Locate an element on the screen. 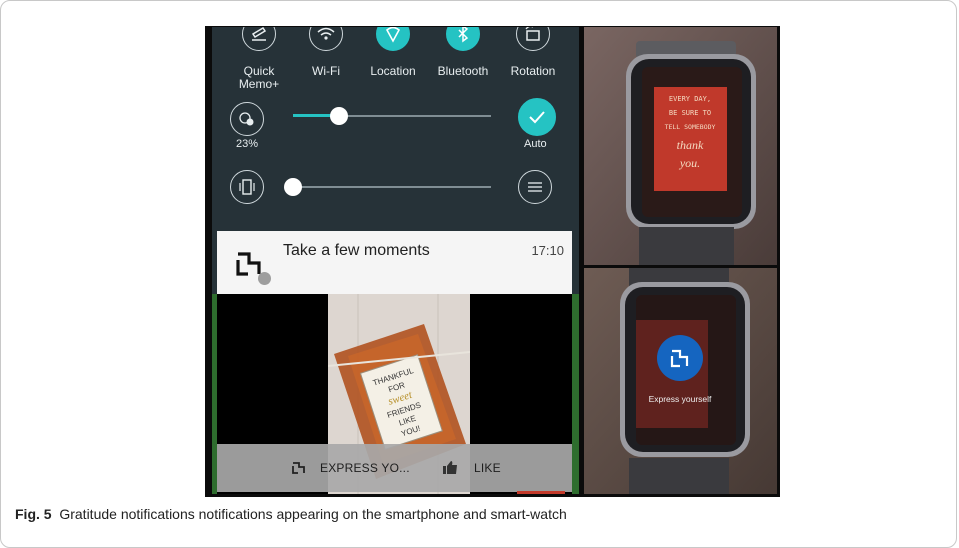  card-text: you. is located at coordinates (689, 163).